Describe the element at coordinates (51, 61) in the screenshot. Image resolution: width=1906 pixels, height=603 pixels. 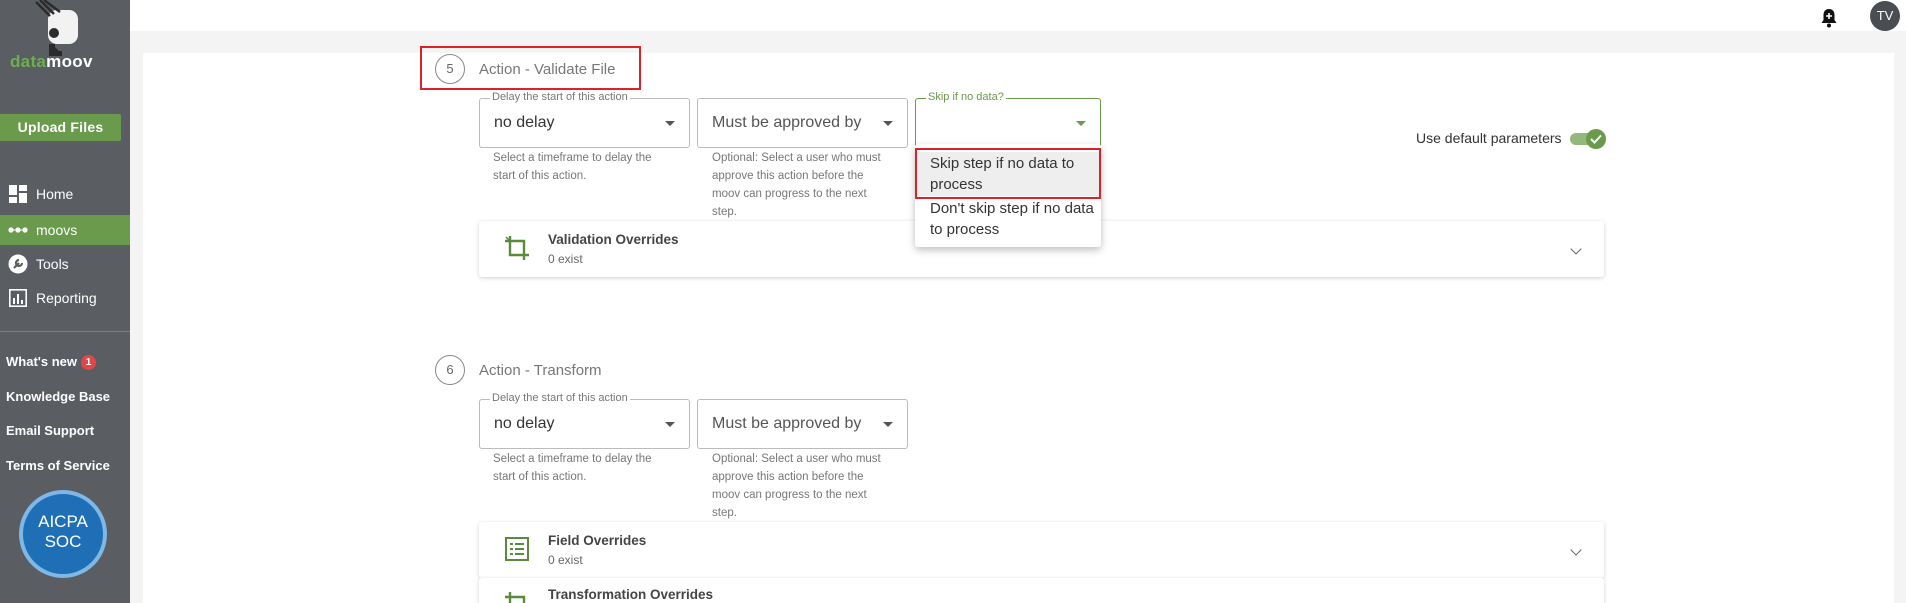
I see `logo-wordmark: datamoov` at that location.